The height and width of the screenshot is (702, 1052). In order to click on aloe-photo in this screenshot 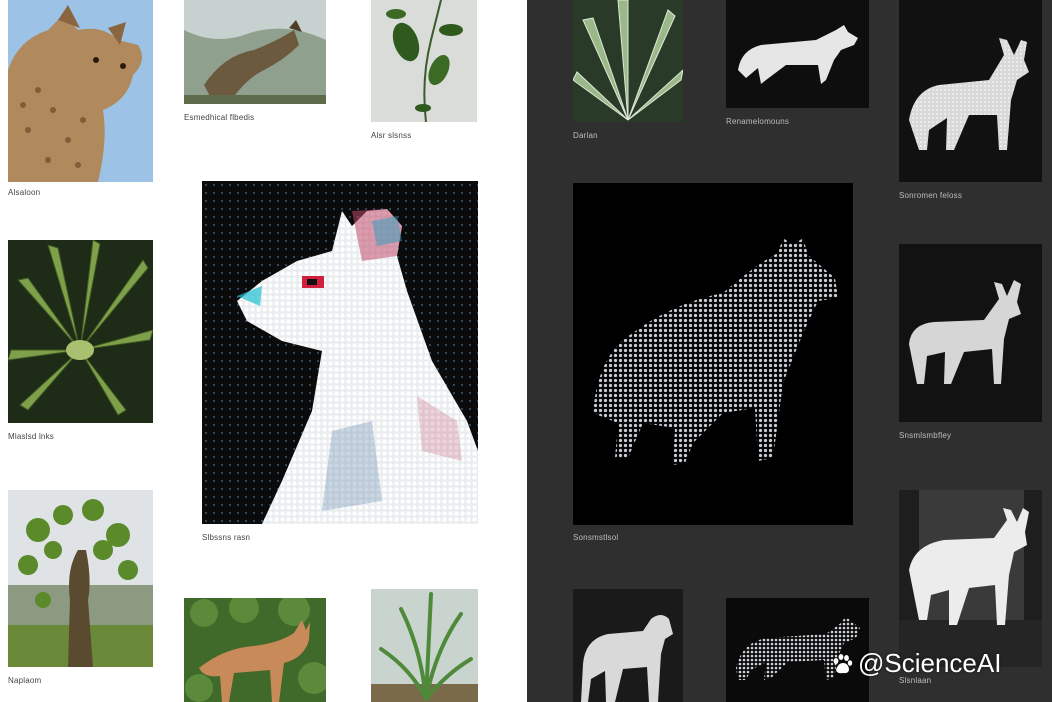, I will do `click(628, 61)`.